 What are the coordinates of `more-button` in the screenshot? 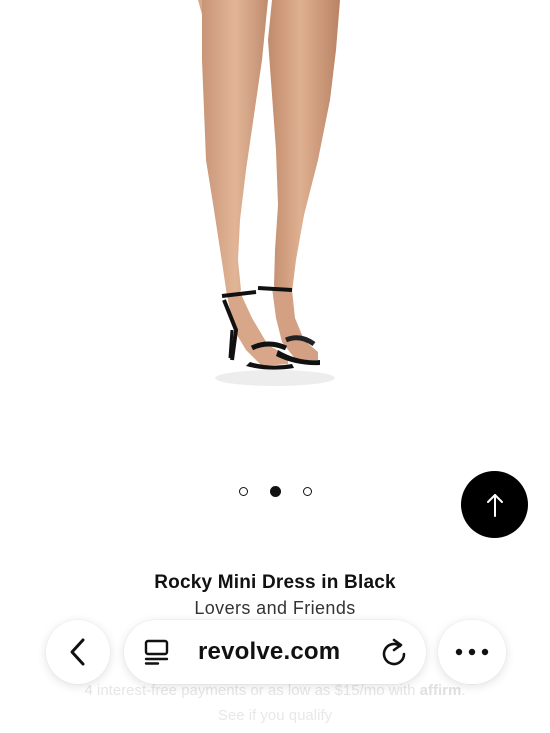 It's located at (472, 652).